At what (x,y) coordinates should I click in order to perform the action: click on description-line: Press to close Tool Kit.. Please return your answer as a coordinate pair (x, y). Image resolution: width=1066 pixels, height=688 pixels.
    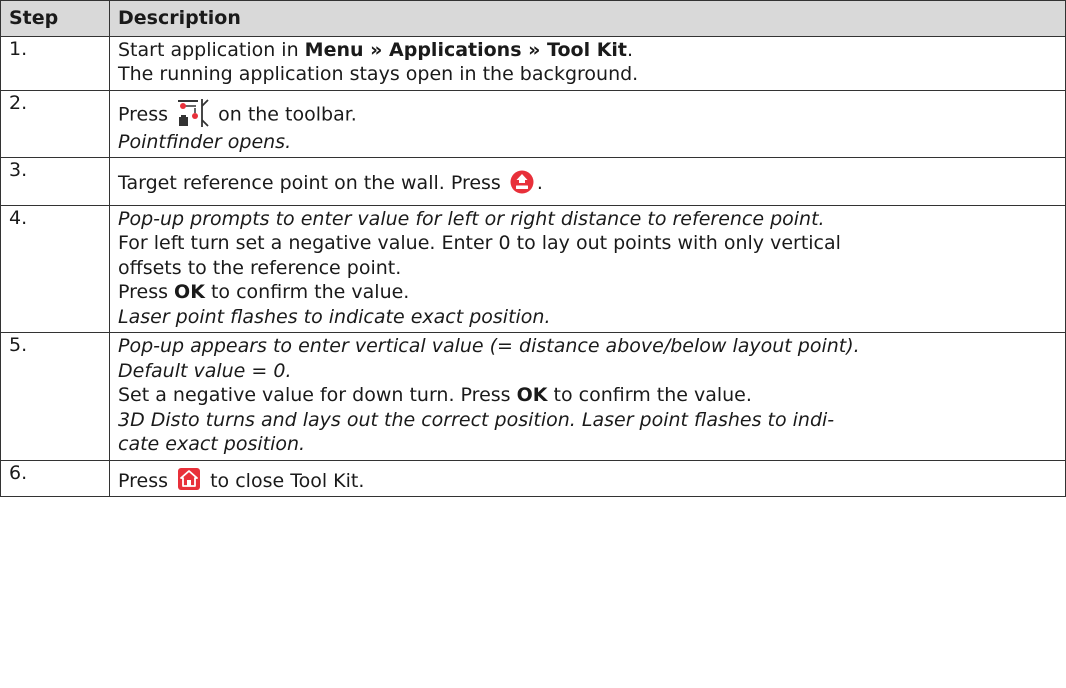
    Looking at the image, I should click on (587, 481).